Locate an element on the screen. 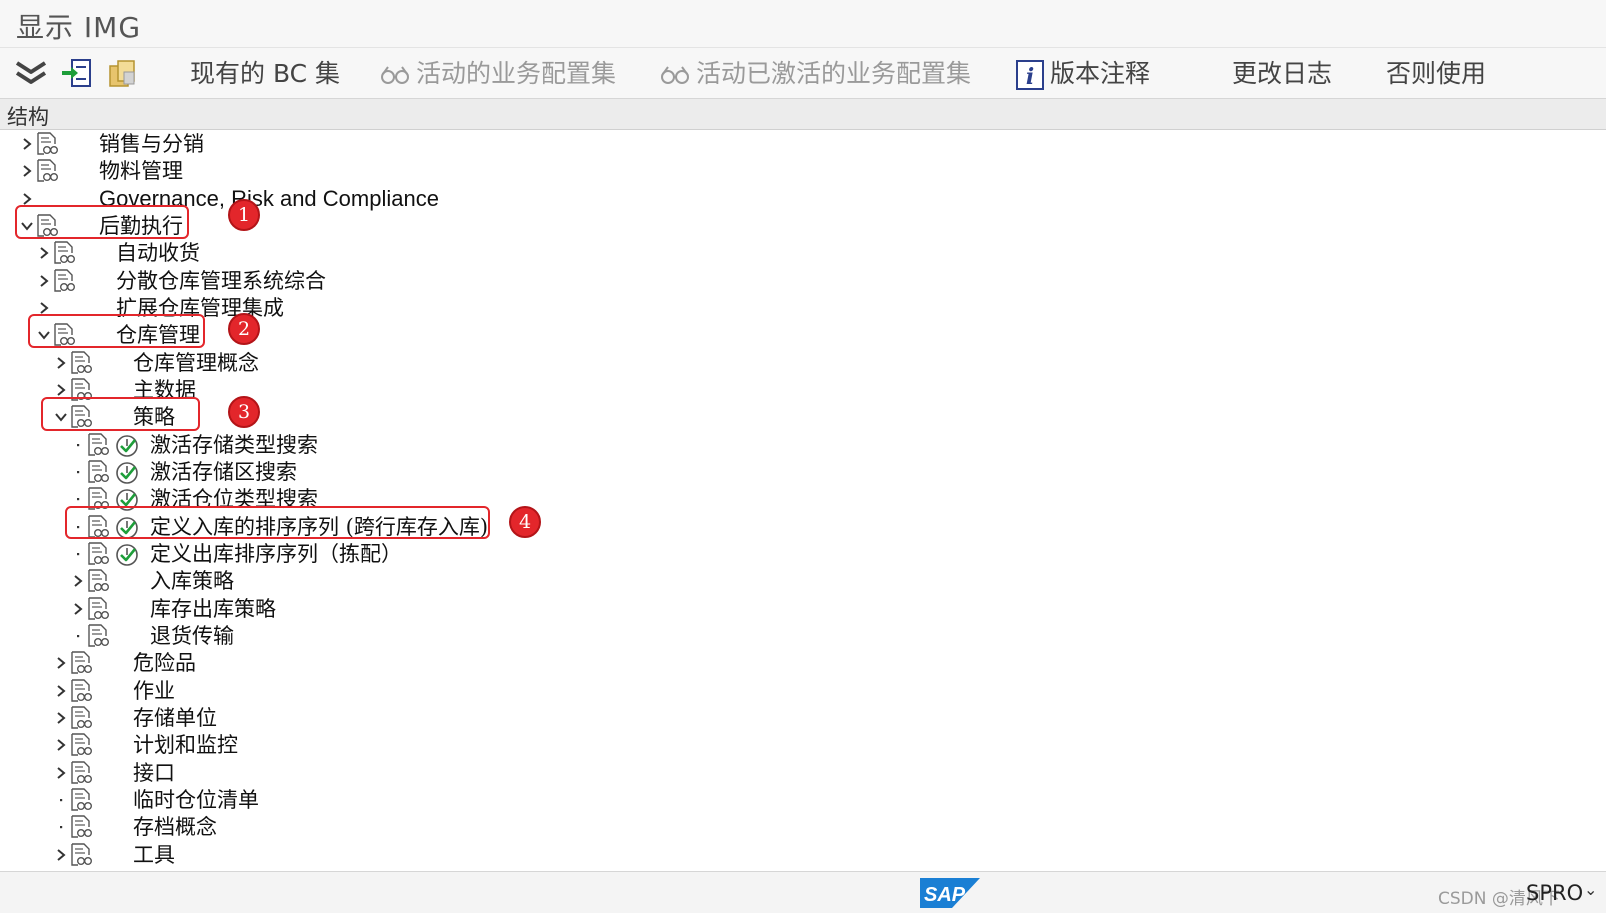 The image size is (1606, 913). tree-node-label: Governance, Risk and Compliance is located at coordinates (269, 199).